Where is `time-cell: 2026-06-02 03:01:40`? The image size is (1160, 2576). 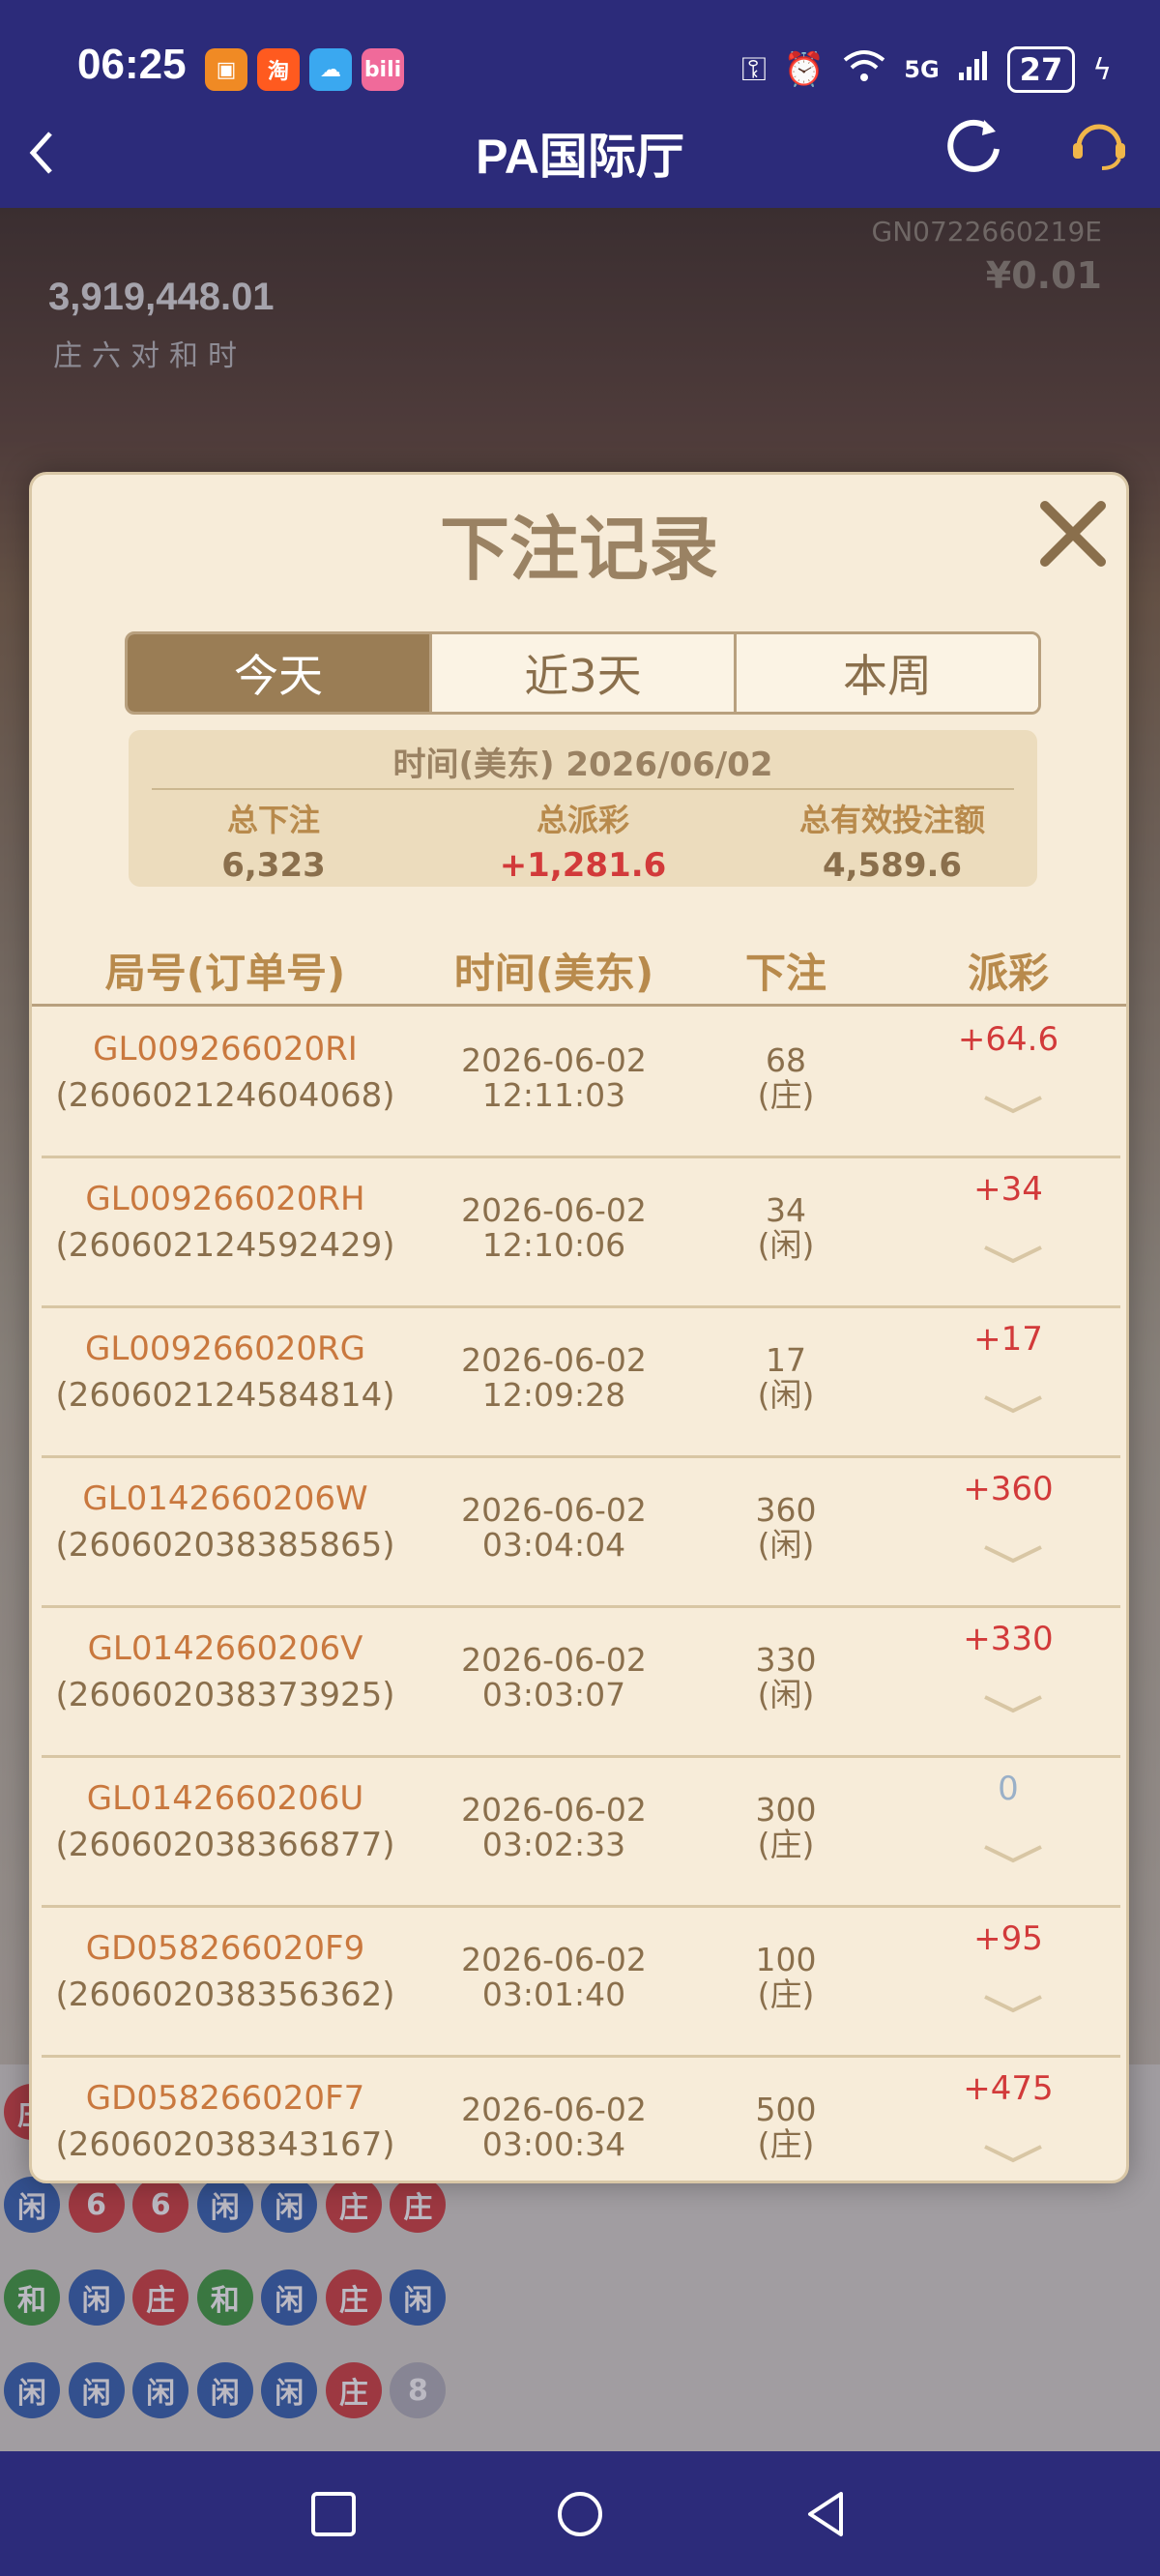 time-cell: 2026-06-02 03:01:40 is located at coordinates (554, 1977).